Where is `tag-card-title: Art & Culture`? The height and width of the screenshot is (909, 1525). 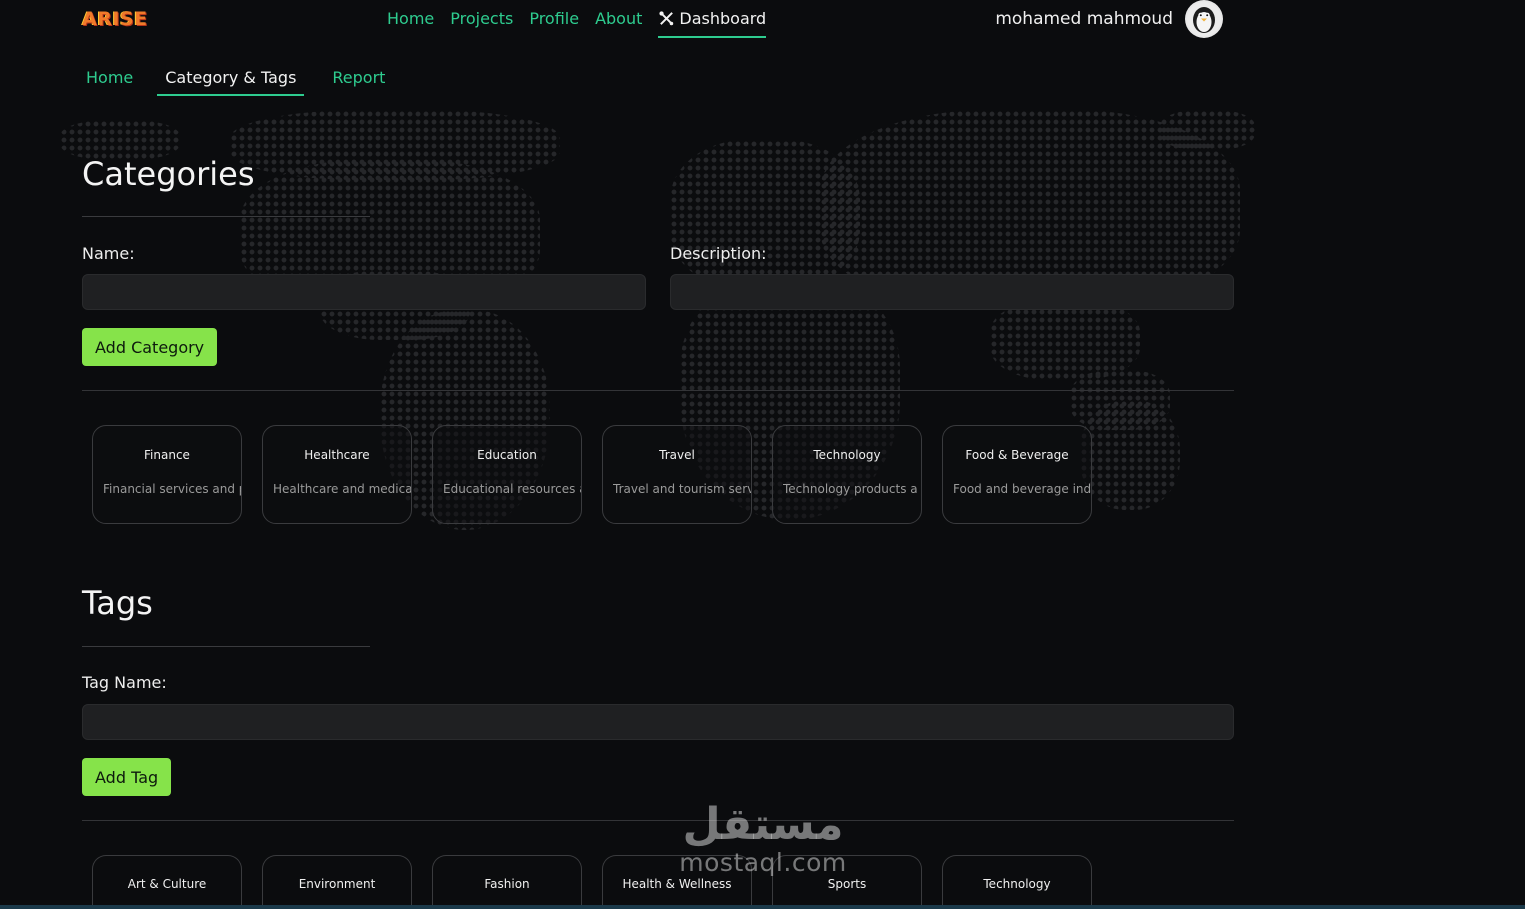 tag-card-title: Art & Culture is located at coordinates (167, 884).